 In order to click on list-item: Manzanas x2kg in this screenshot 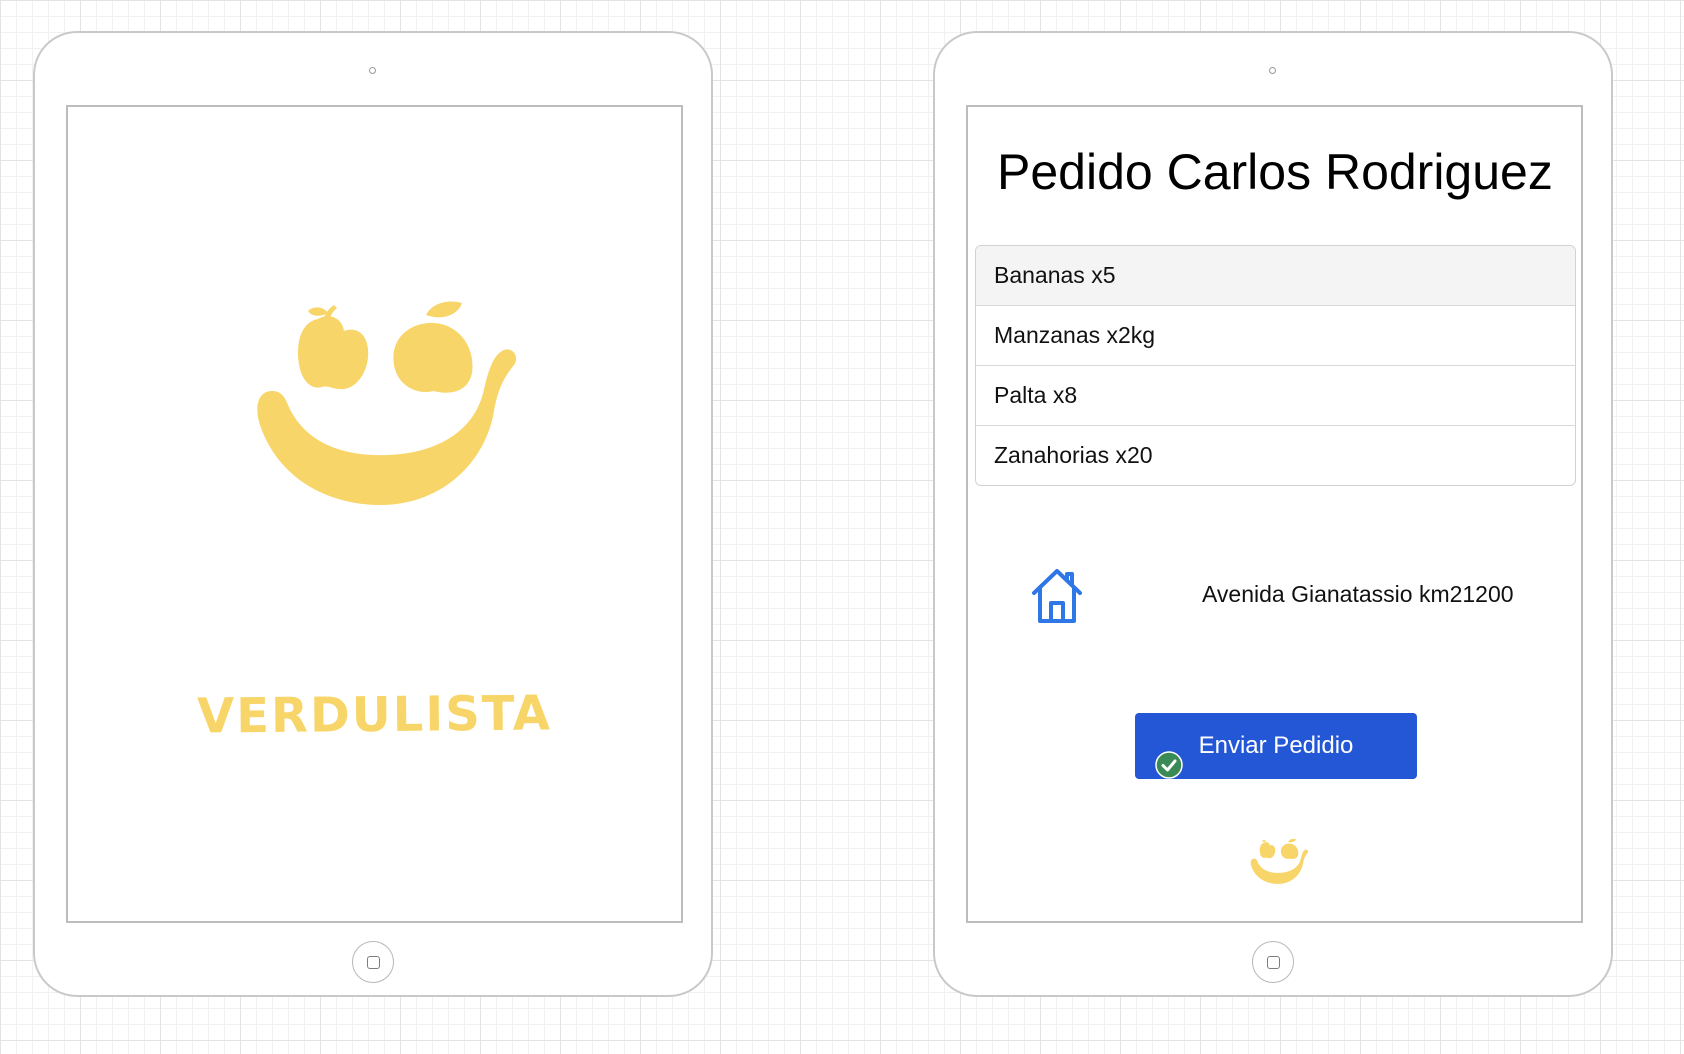, I will do `click(1275, 335)`.